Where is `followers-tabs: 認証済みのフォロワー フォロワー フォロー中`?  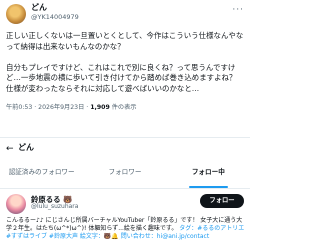 followers-tabs: 認証済みのフォロワー フォロワー フォロー中 is located at coordinates (125, 173).